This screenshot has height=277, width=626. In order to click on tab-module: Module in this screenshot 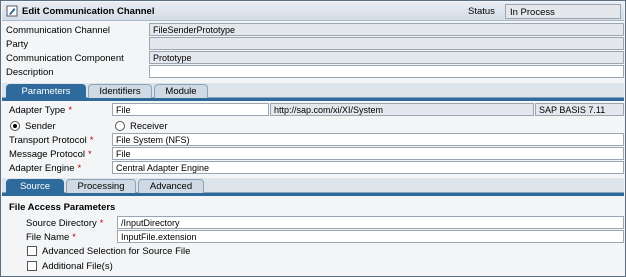, I will do `click(181, 91)`.